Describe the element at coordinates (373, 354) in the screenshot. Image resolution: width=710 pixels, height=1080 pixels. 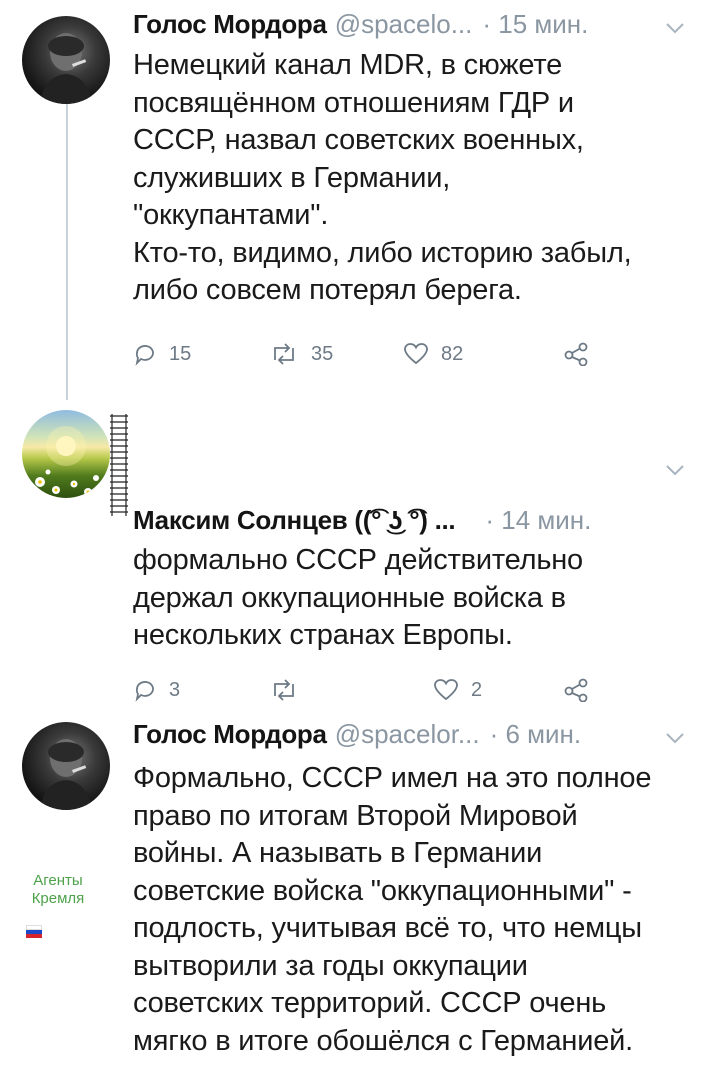
I see `tweet-actions: 15 35 82` at that location.